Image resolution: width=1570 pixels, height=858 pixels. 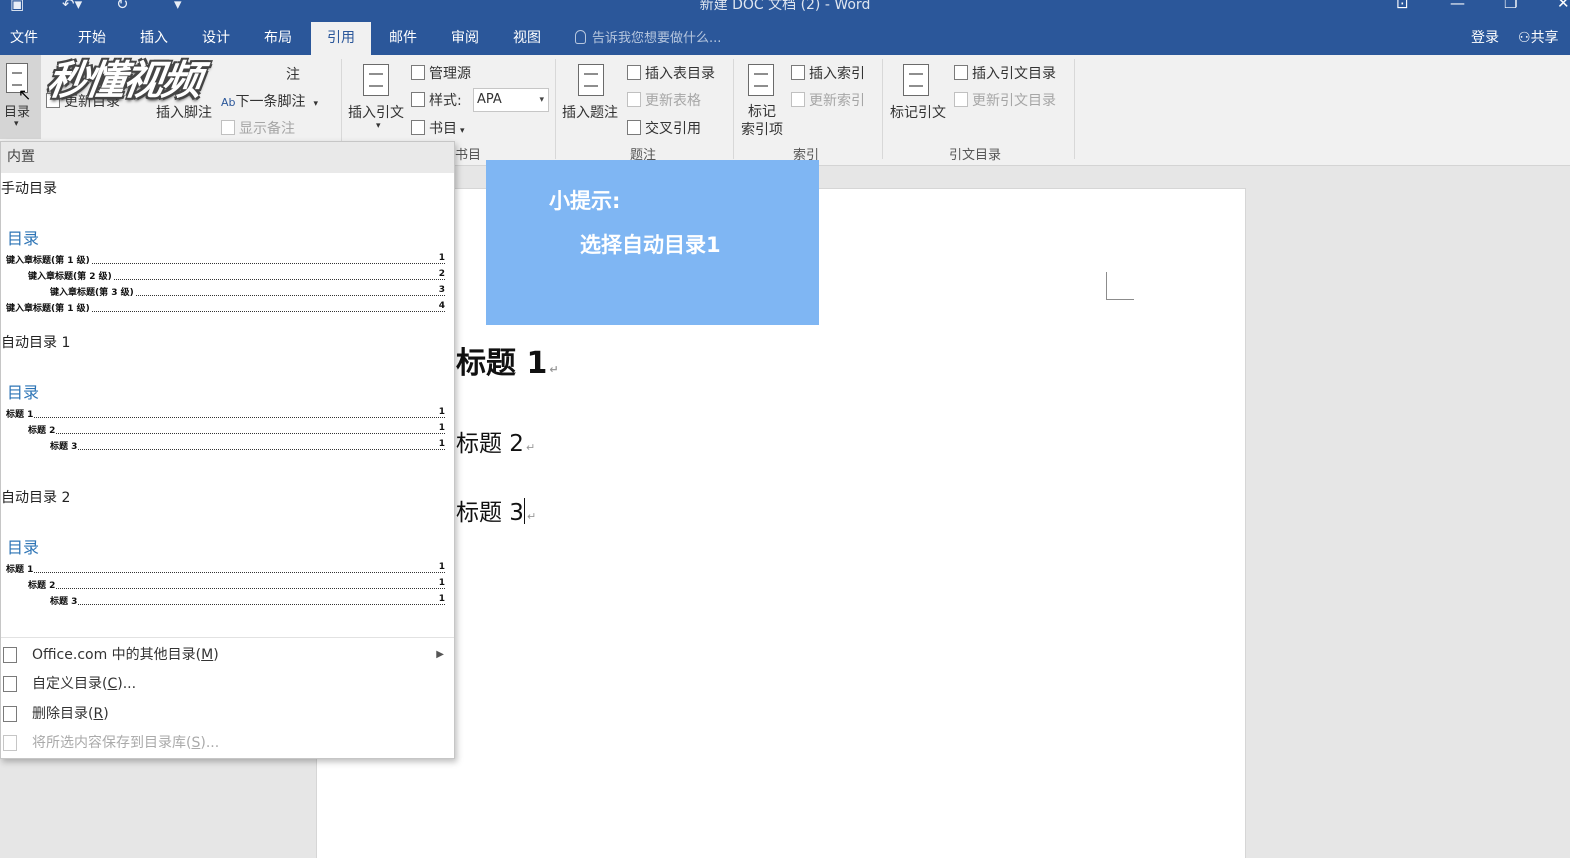 What do you see at coordinates (25, 94) in the screenshot?
I see `mouse-cursor-icon: ↖` at bounding box center [25, 94].